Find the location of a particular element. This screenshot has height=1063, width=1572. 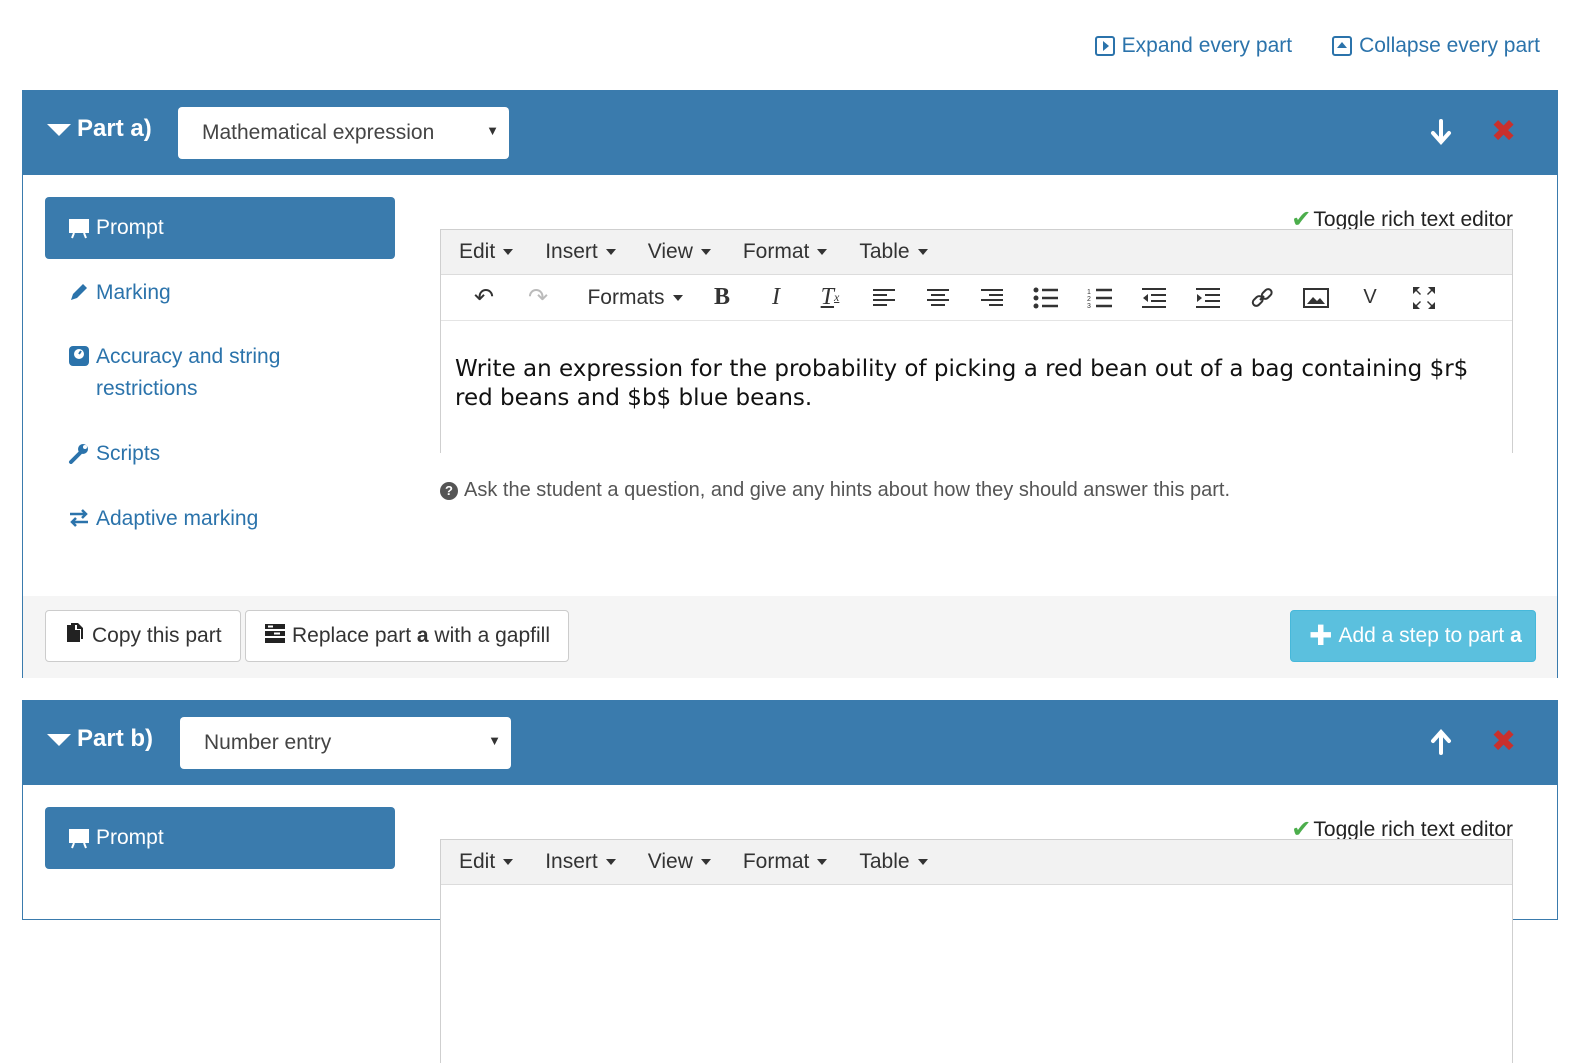

bold-icon: B is located at coordinates (722, 298).